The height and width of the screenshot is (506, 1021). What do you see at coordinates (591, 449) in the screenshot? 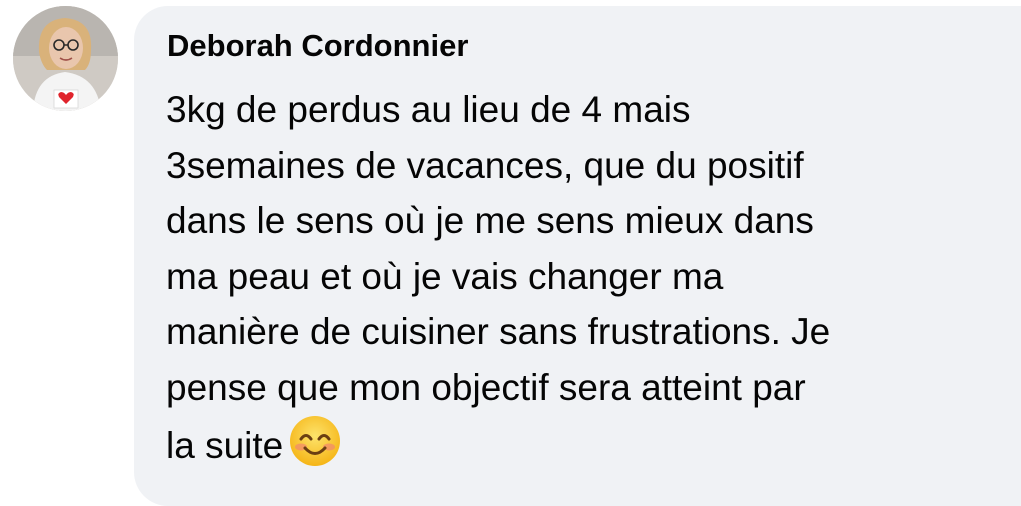
I see `comment-last-line: la suite` at bounding box center [591, 449].